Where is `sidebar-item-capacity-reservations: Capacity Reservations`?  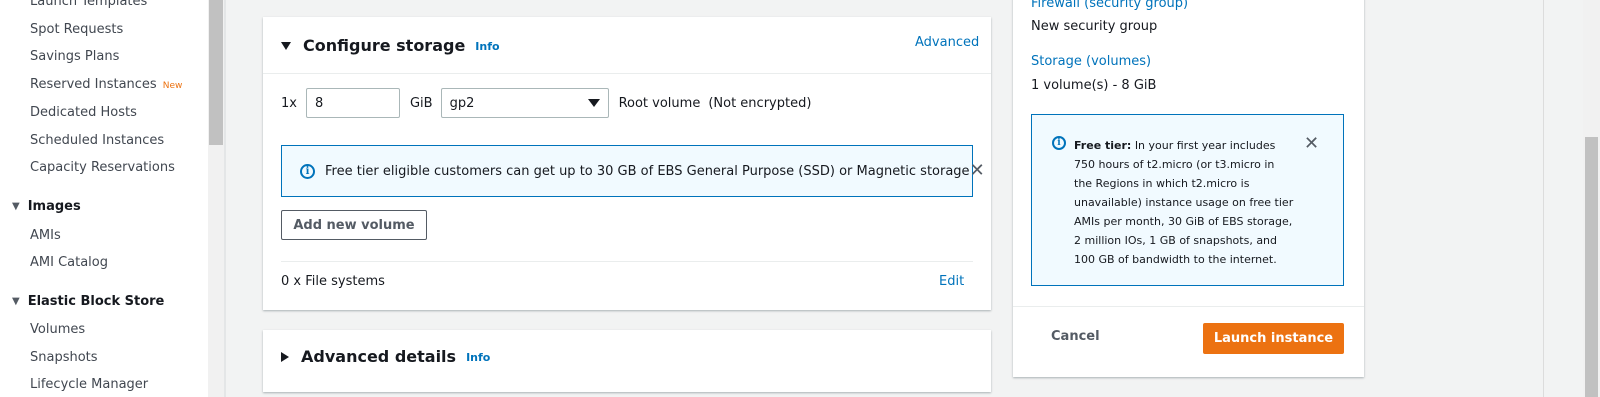
sidebar-item-capacity-reservations: Capacity Reservations is located at coordinates (102, 167).